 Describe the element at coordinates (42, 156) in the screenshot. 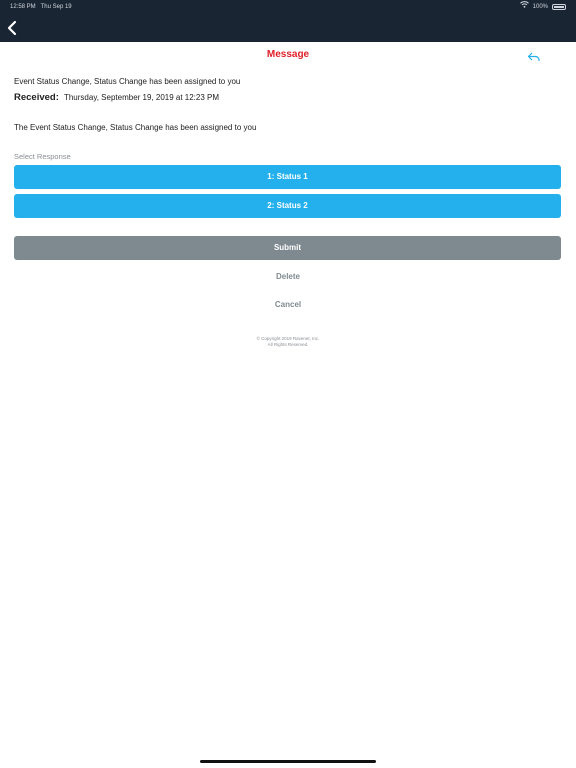

I see `select-response-label: Select Response` at that location.